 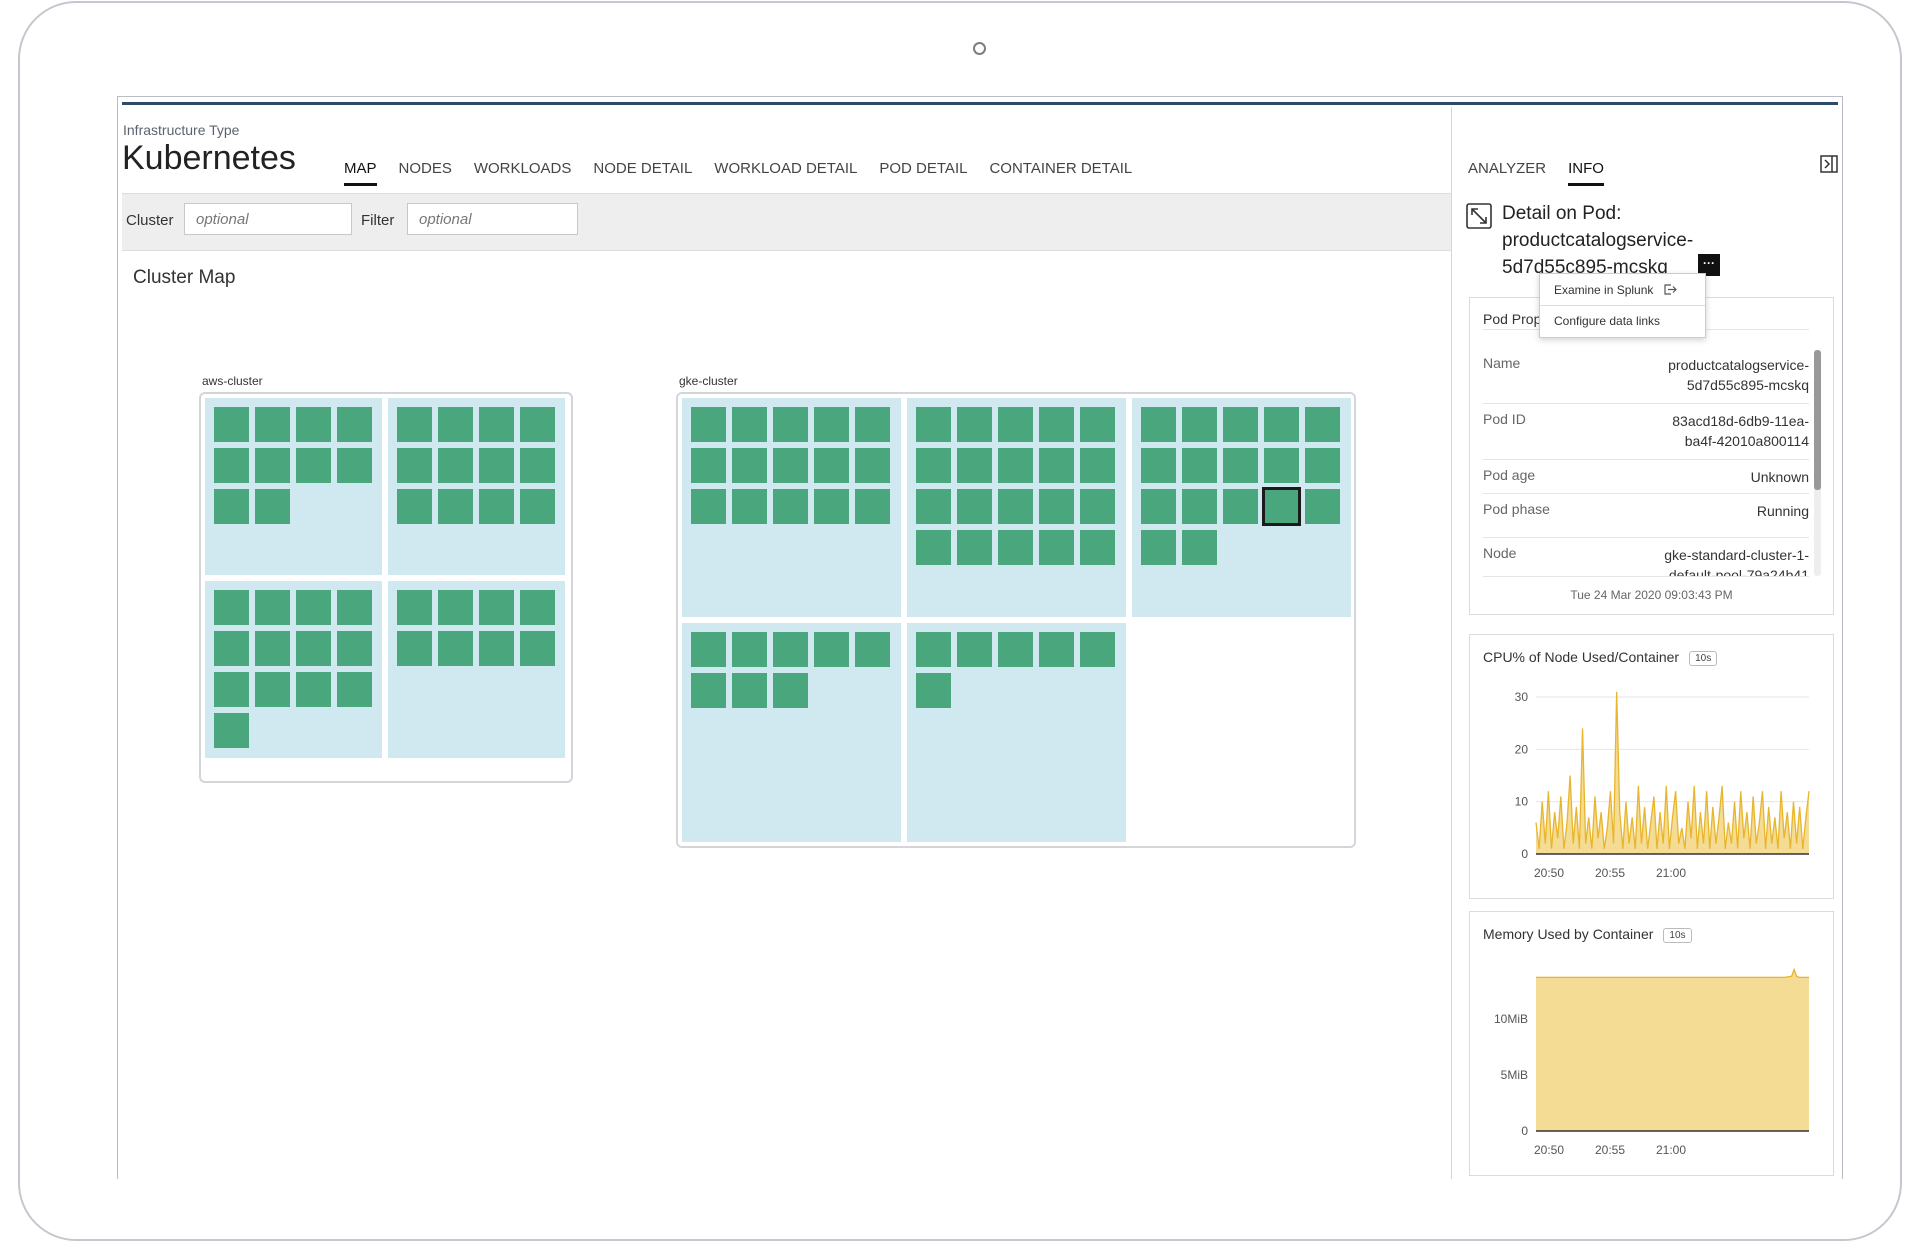 I want to click on cluster-gke, so click(x=1016, y=620).